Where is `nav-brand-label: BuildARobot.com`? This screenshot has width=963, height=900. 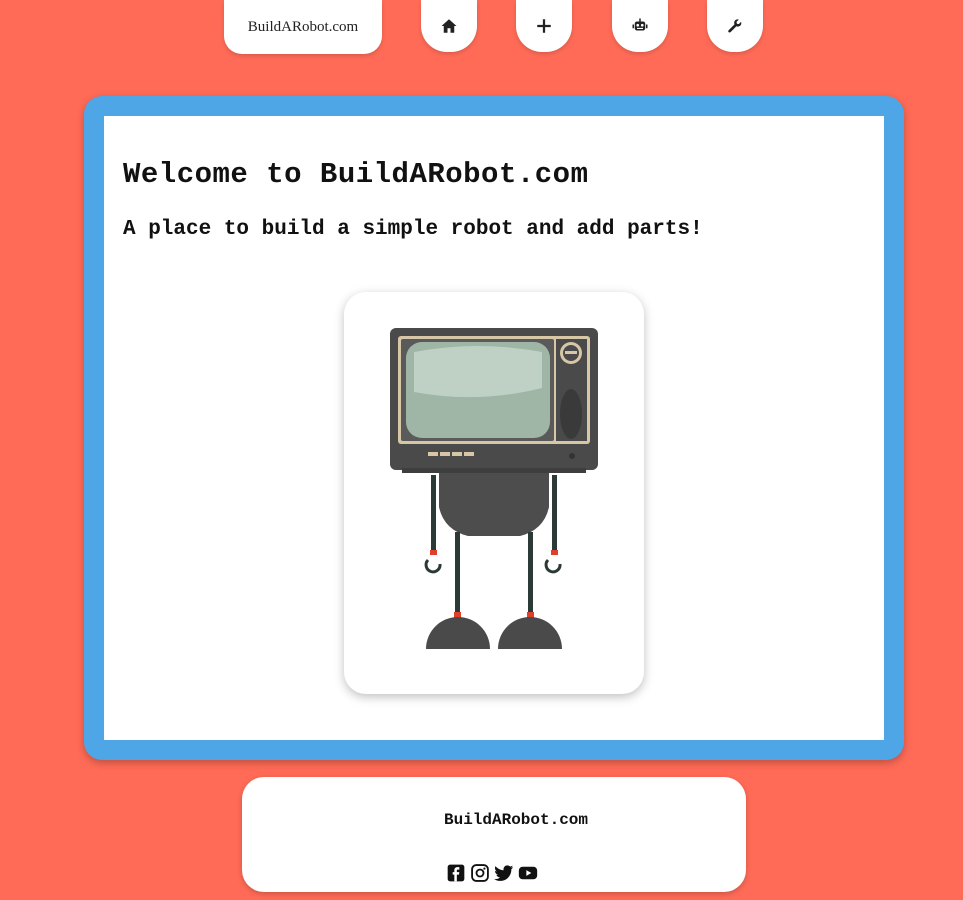 nav-brand-label: BuildARobot.com is located at coordinates (303, 26).